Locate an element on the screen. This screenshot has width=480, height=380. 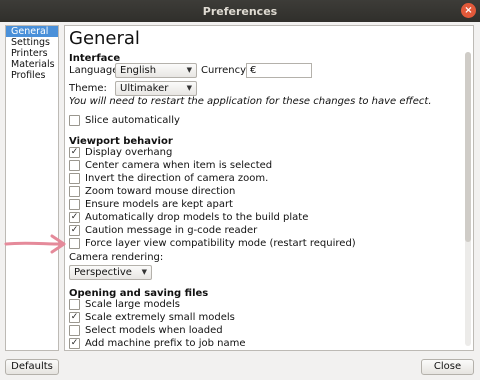
currency-field: € is located at coordinates (279, 70).